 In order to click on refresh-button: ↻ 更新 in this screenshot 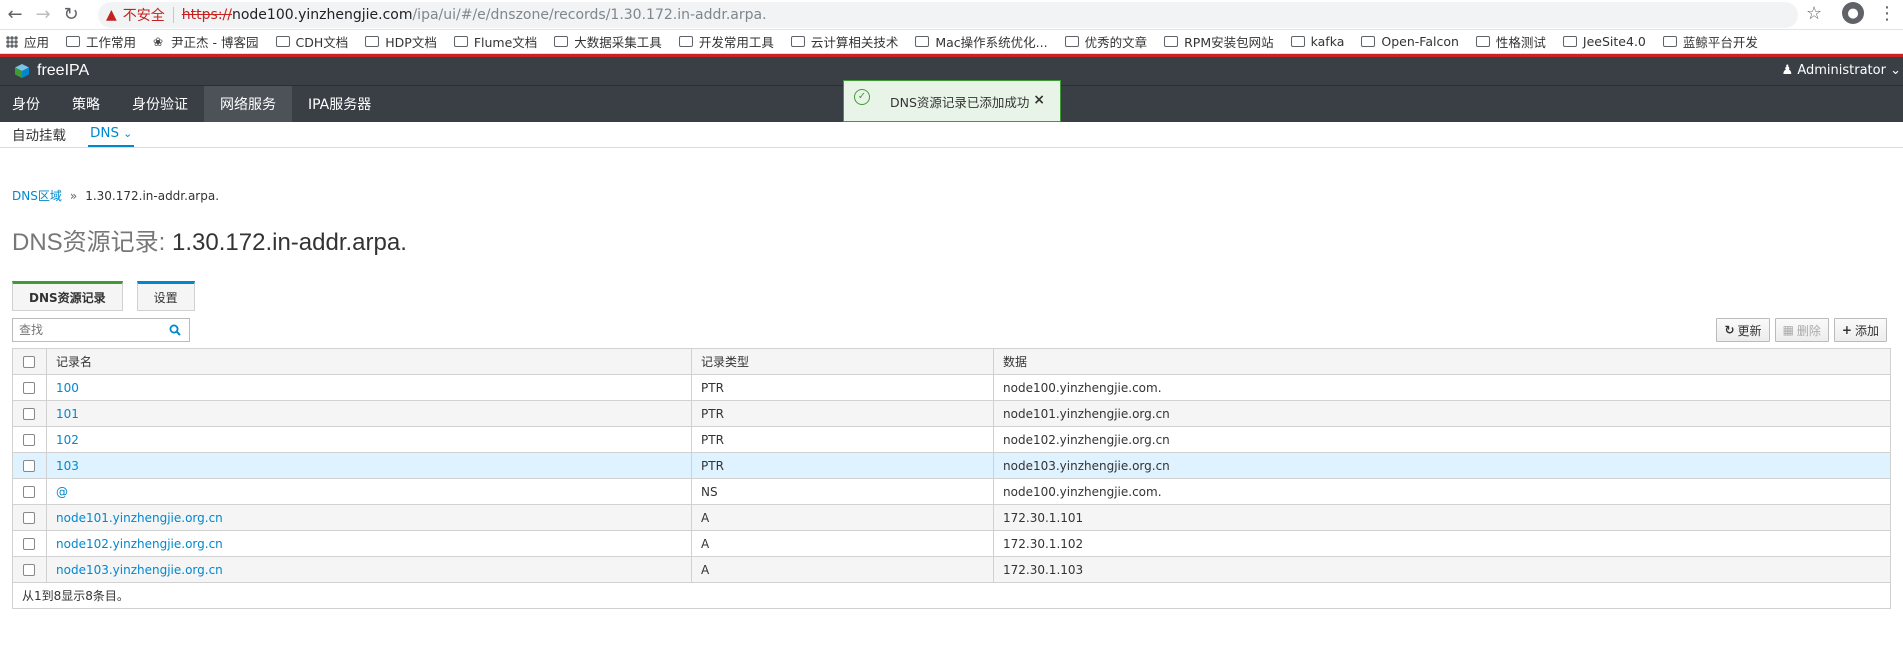, I will do `click(1743, 330)`.